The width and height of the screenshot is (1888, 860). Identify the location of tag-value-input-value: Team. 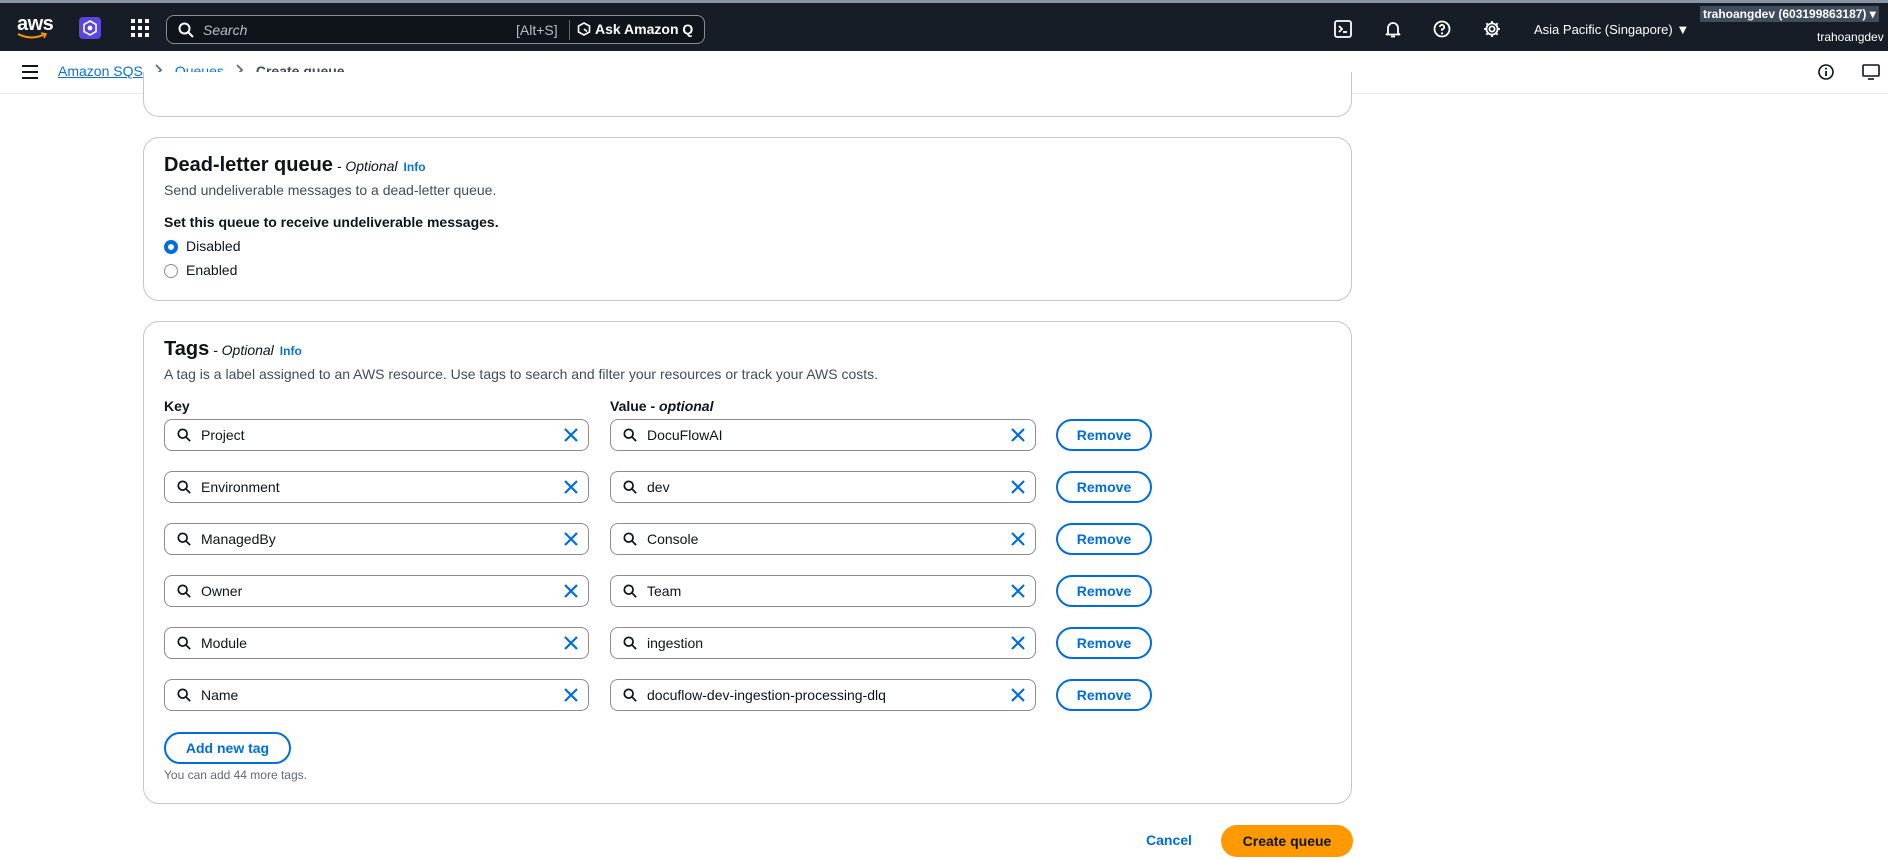
(664, 591).